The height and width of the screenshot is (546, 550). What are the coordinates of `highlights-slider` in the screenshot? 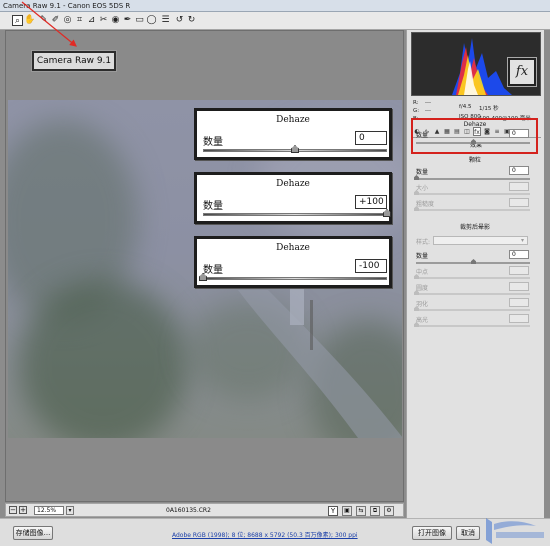 It's located at (473, 326).